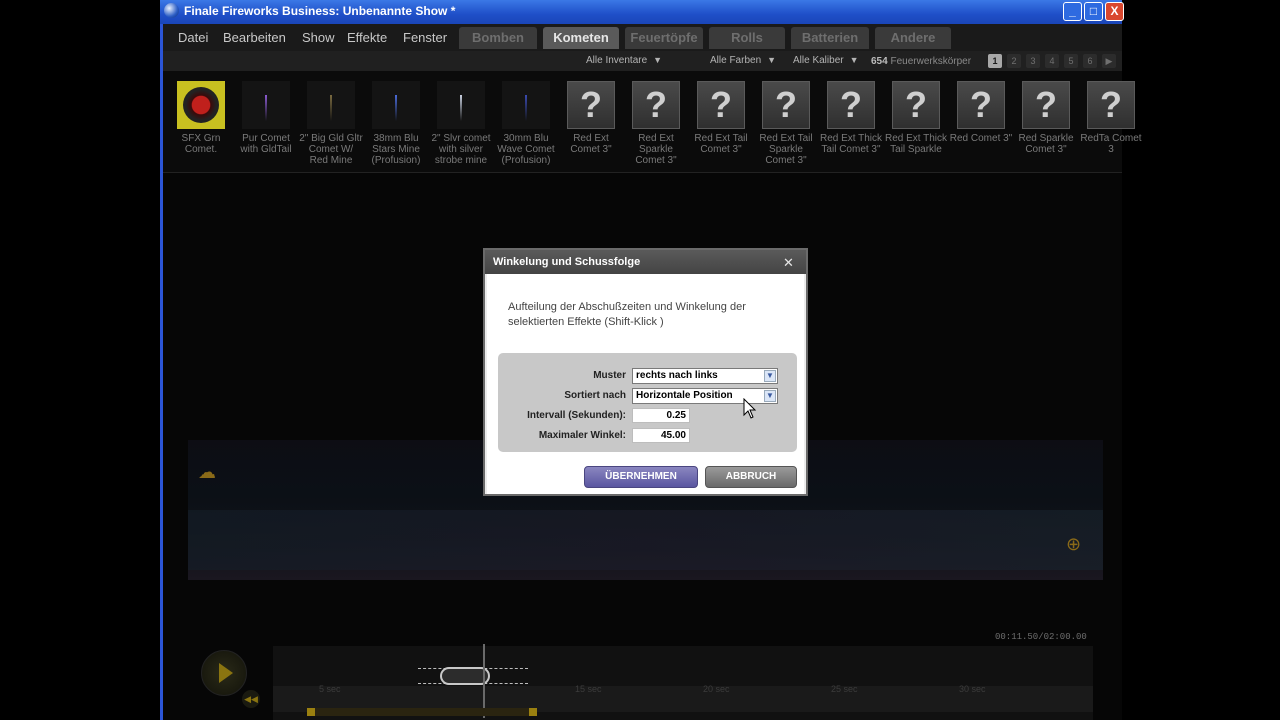  What do you see at coordinates (1052, 61) in the screenshot?
I see `page-4: 4` at bounding box center [1052, 61].